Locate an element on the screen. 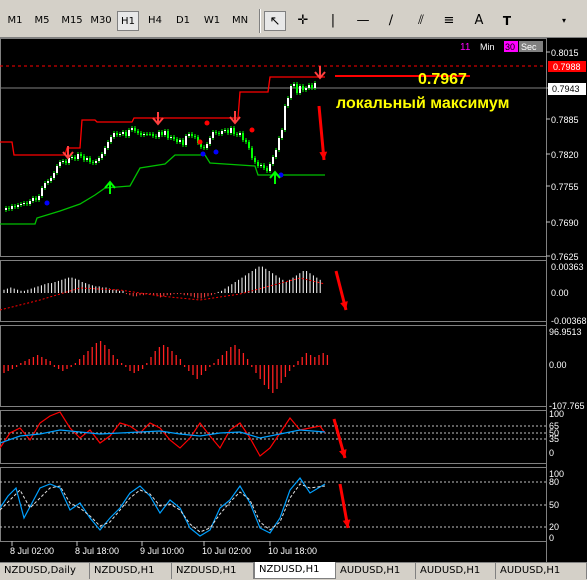 Image resolution: width=587 pixels, height=580 pixels. up-arrow-icon is located at coordinates (275, 177).